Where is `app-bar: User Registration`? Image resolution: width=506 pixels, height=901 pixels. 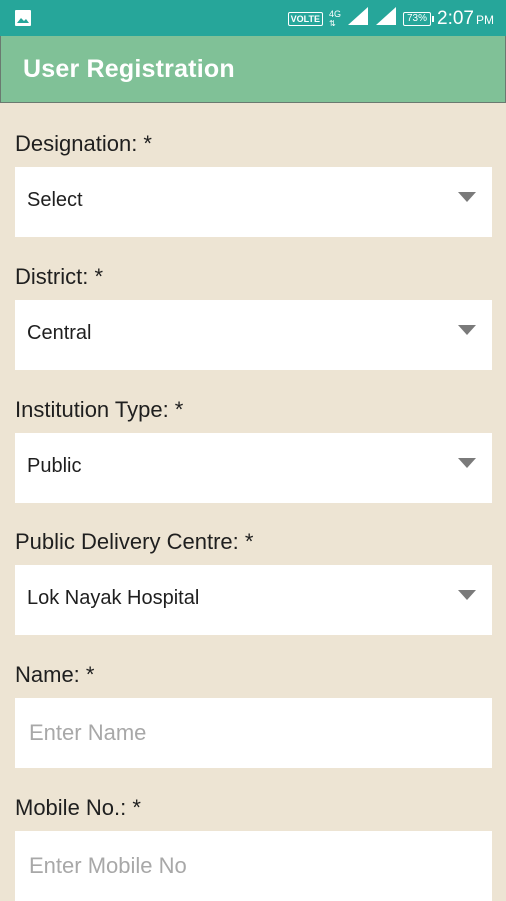
app-bar: User Registration is located at coordinates (253, 69).